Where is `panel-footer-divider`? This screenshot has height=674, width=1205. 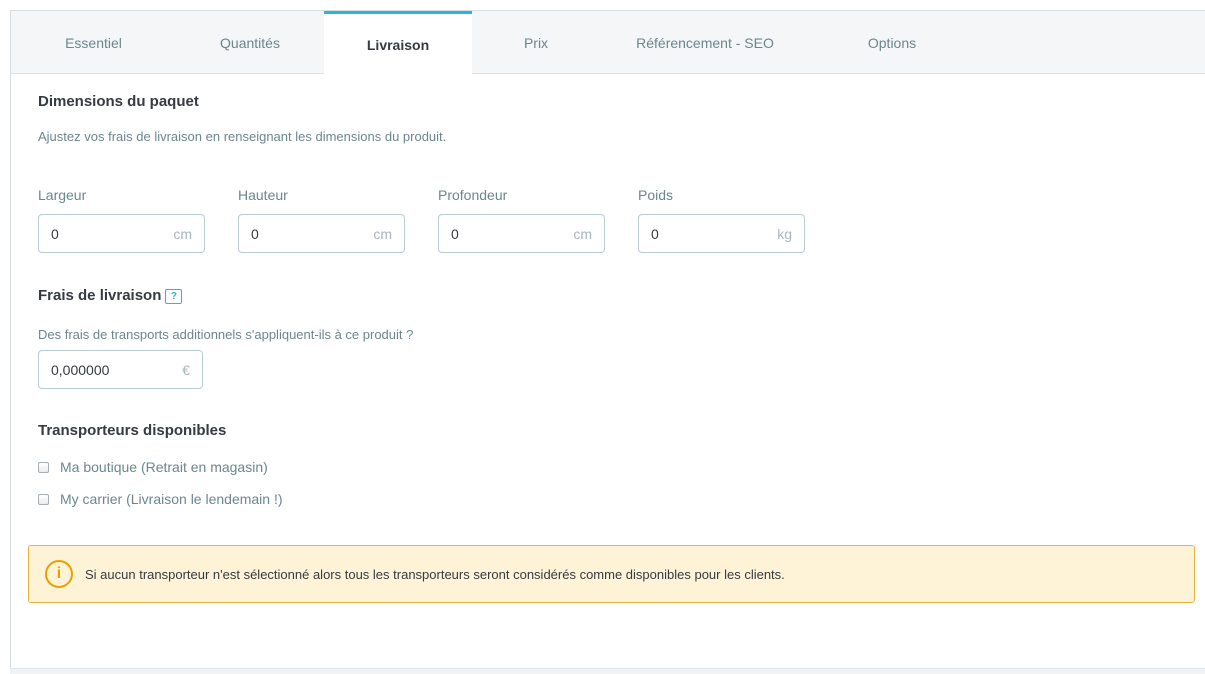
panel-footer-divider is located at coordinates (607, 671).